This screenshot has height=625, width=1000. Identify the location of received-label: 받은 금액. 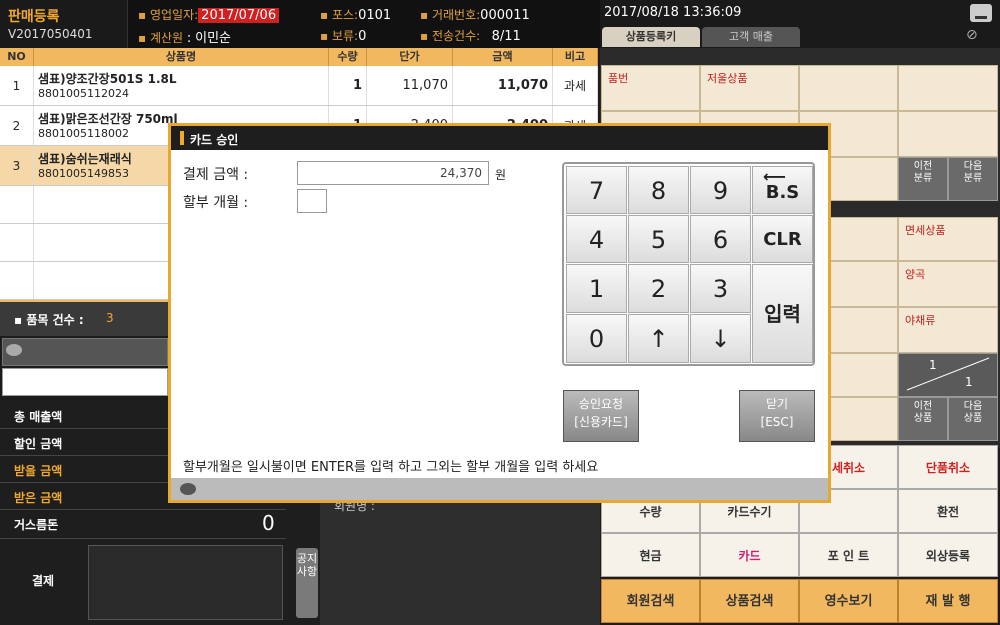
(38, 498).